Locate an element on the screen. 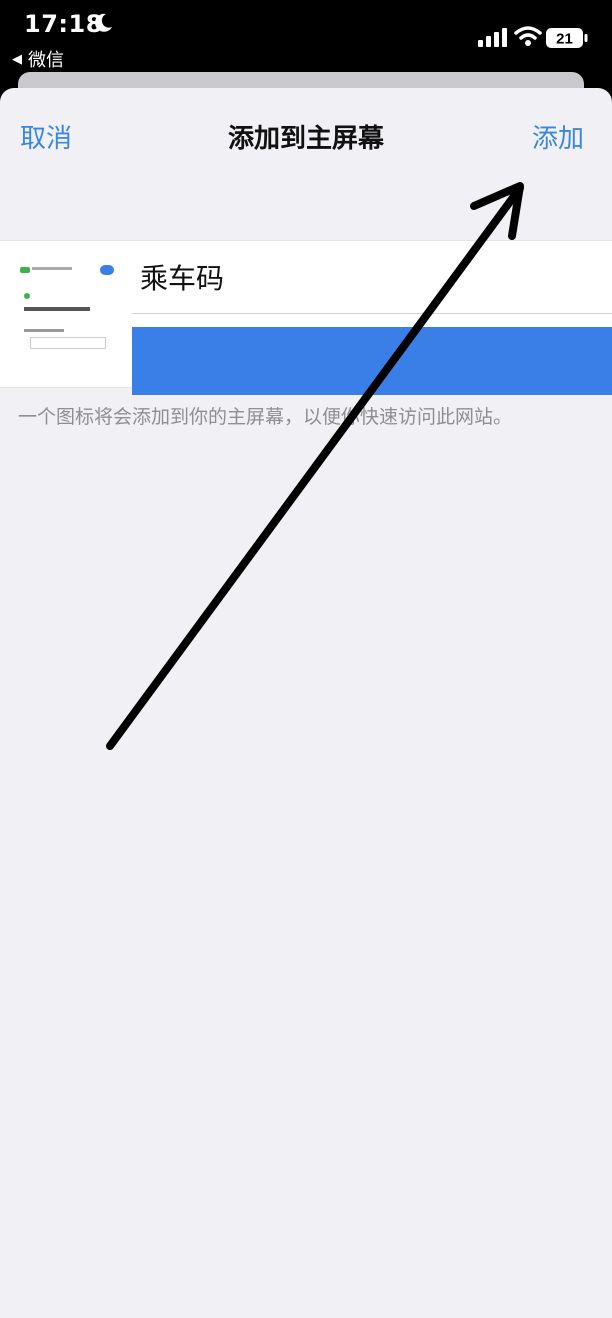 The image size is (612, 1318). back-caret-icon: ◀ is located at coordinates (17, 59).